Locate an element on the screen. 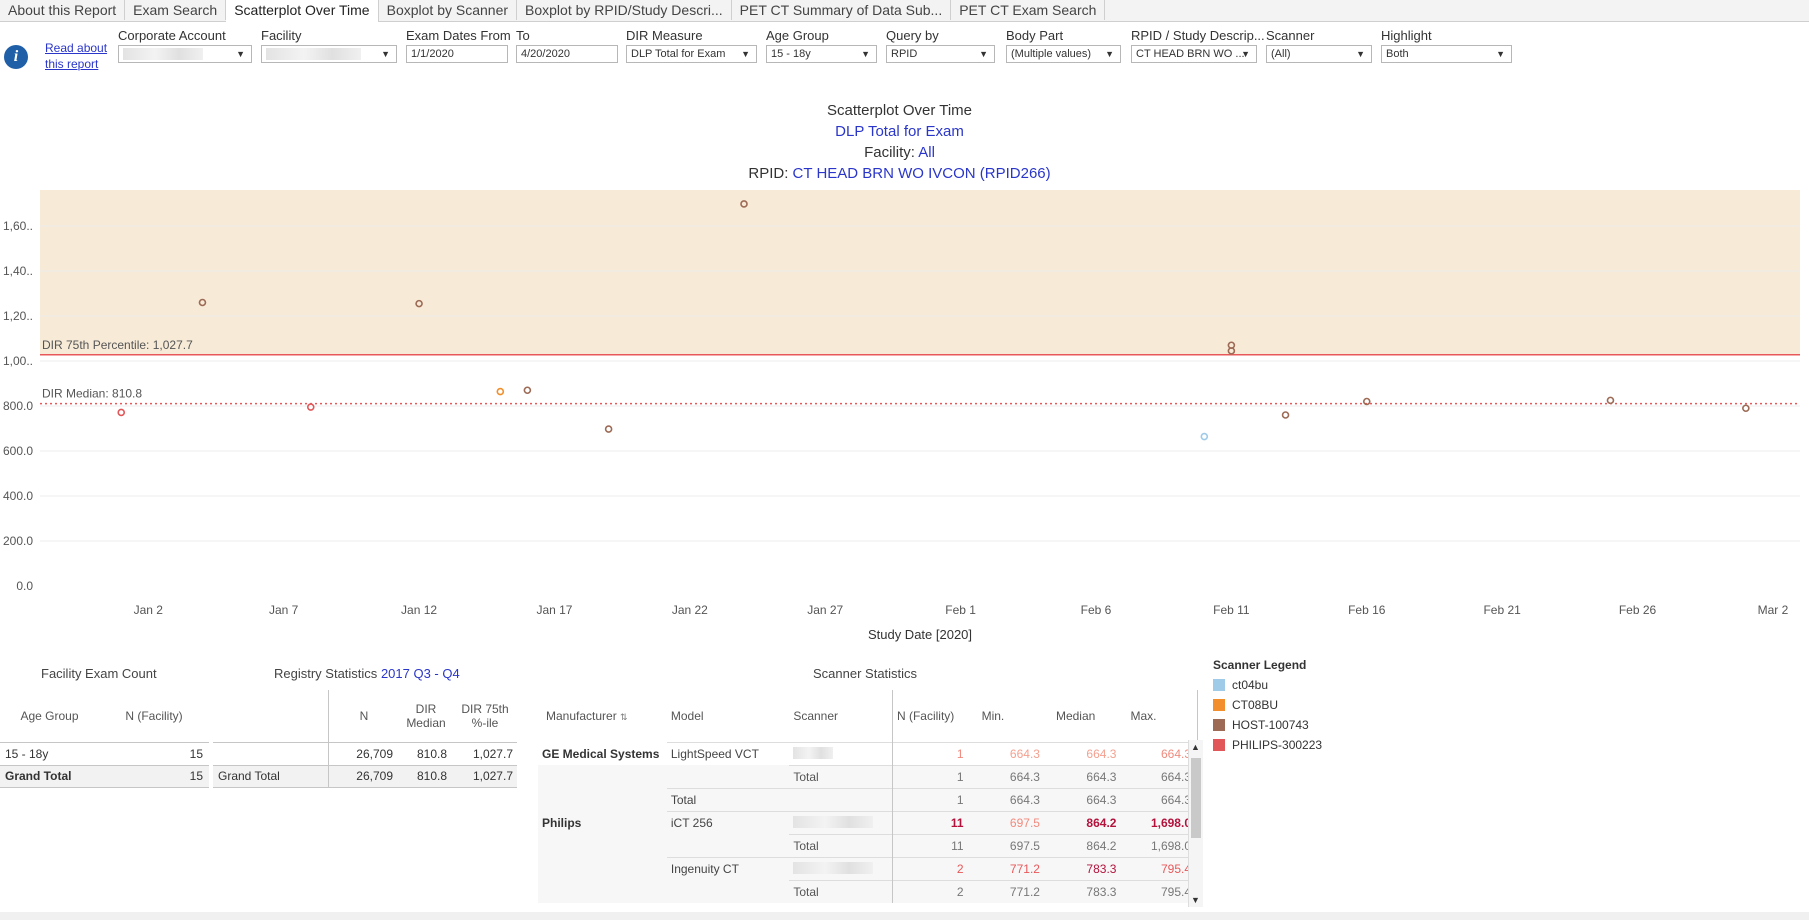 The width and height of the screenshot is (1809, 920). bottom-bar is located at coordinates (904, 916).